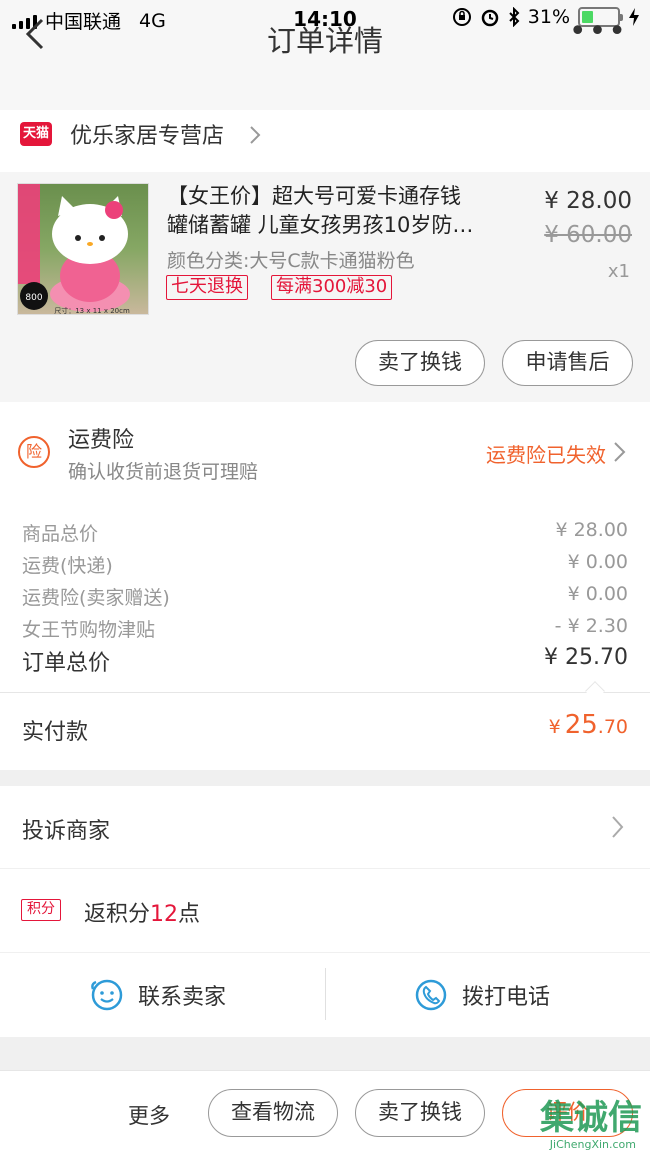  What do you see at coordinates (618, 271) in the screenshot?
I see `product-quantity: x1` at bounding box center [618, 271].